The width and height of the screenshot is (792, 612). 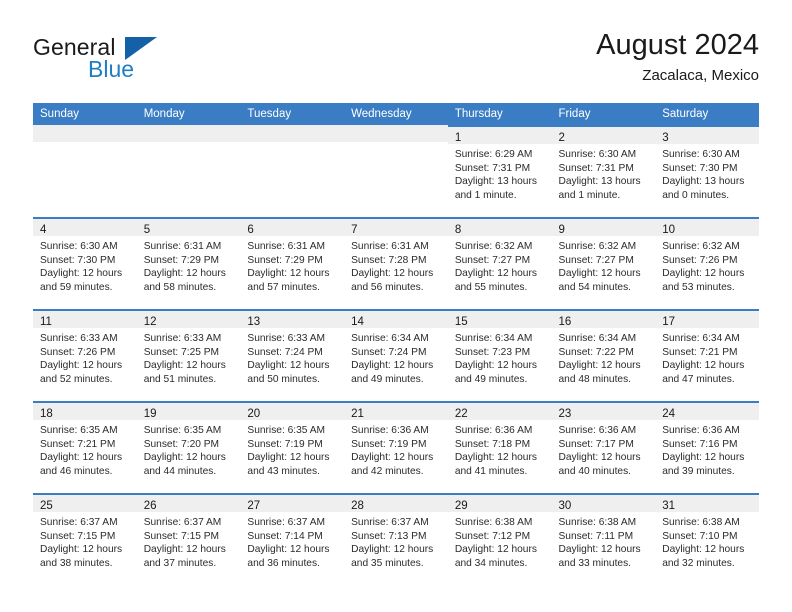 I want to click on general-blue-logo: General Blue, so click(x=148, y=63).